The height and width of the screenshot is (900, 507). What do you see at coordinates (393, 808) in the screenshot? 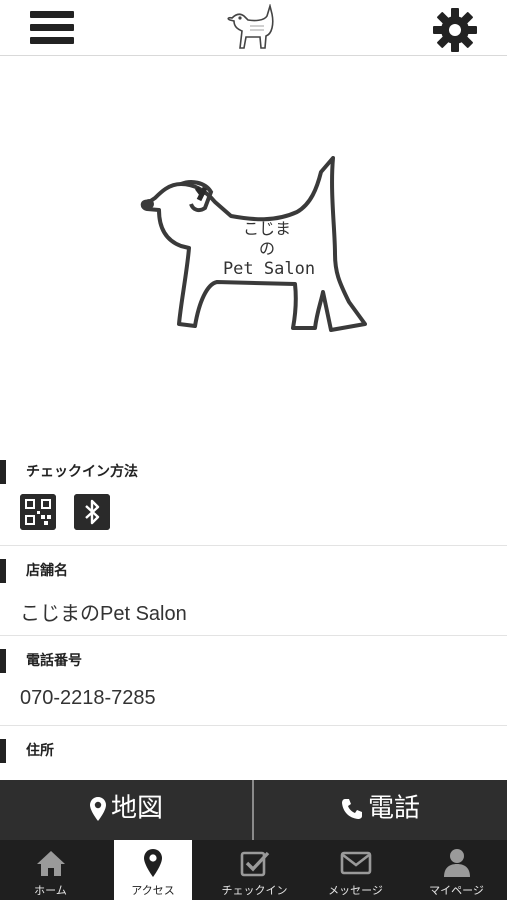
I see `call-button-label: 電話` at bounding box center [393, 808].